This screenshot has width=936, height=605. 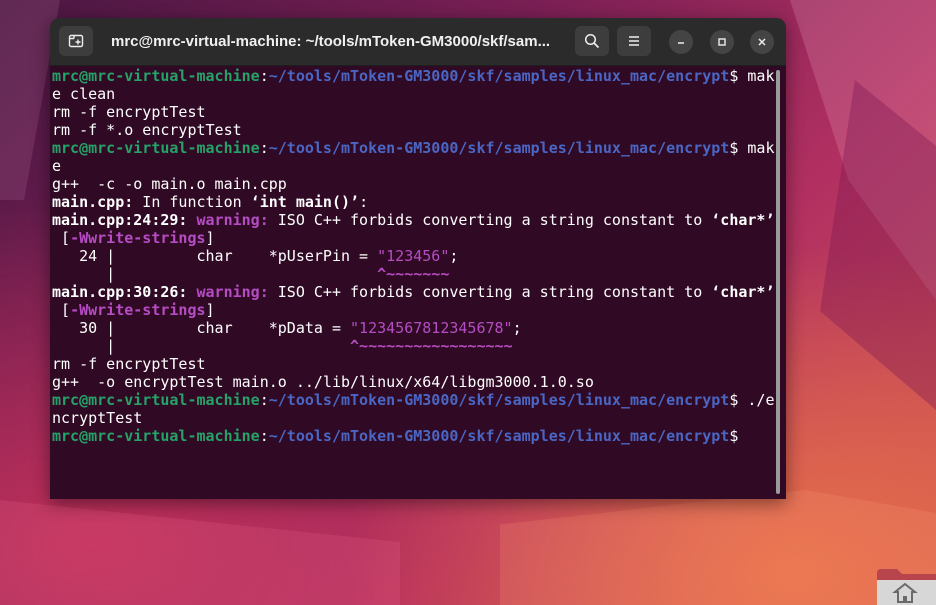 I want to click on minimize-icon, so click(x=681, y=43).